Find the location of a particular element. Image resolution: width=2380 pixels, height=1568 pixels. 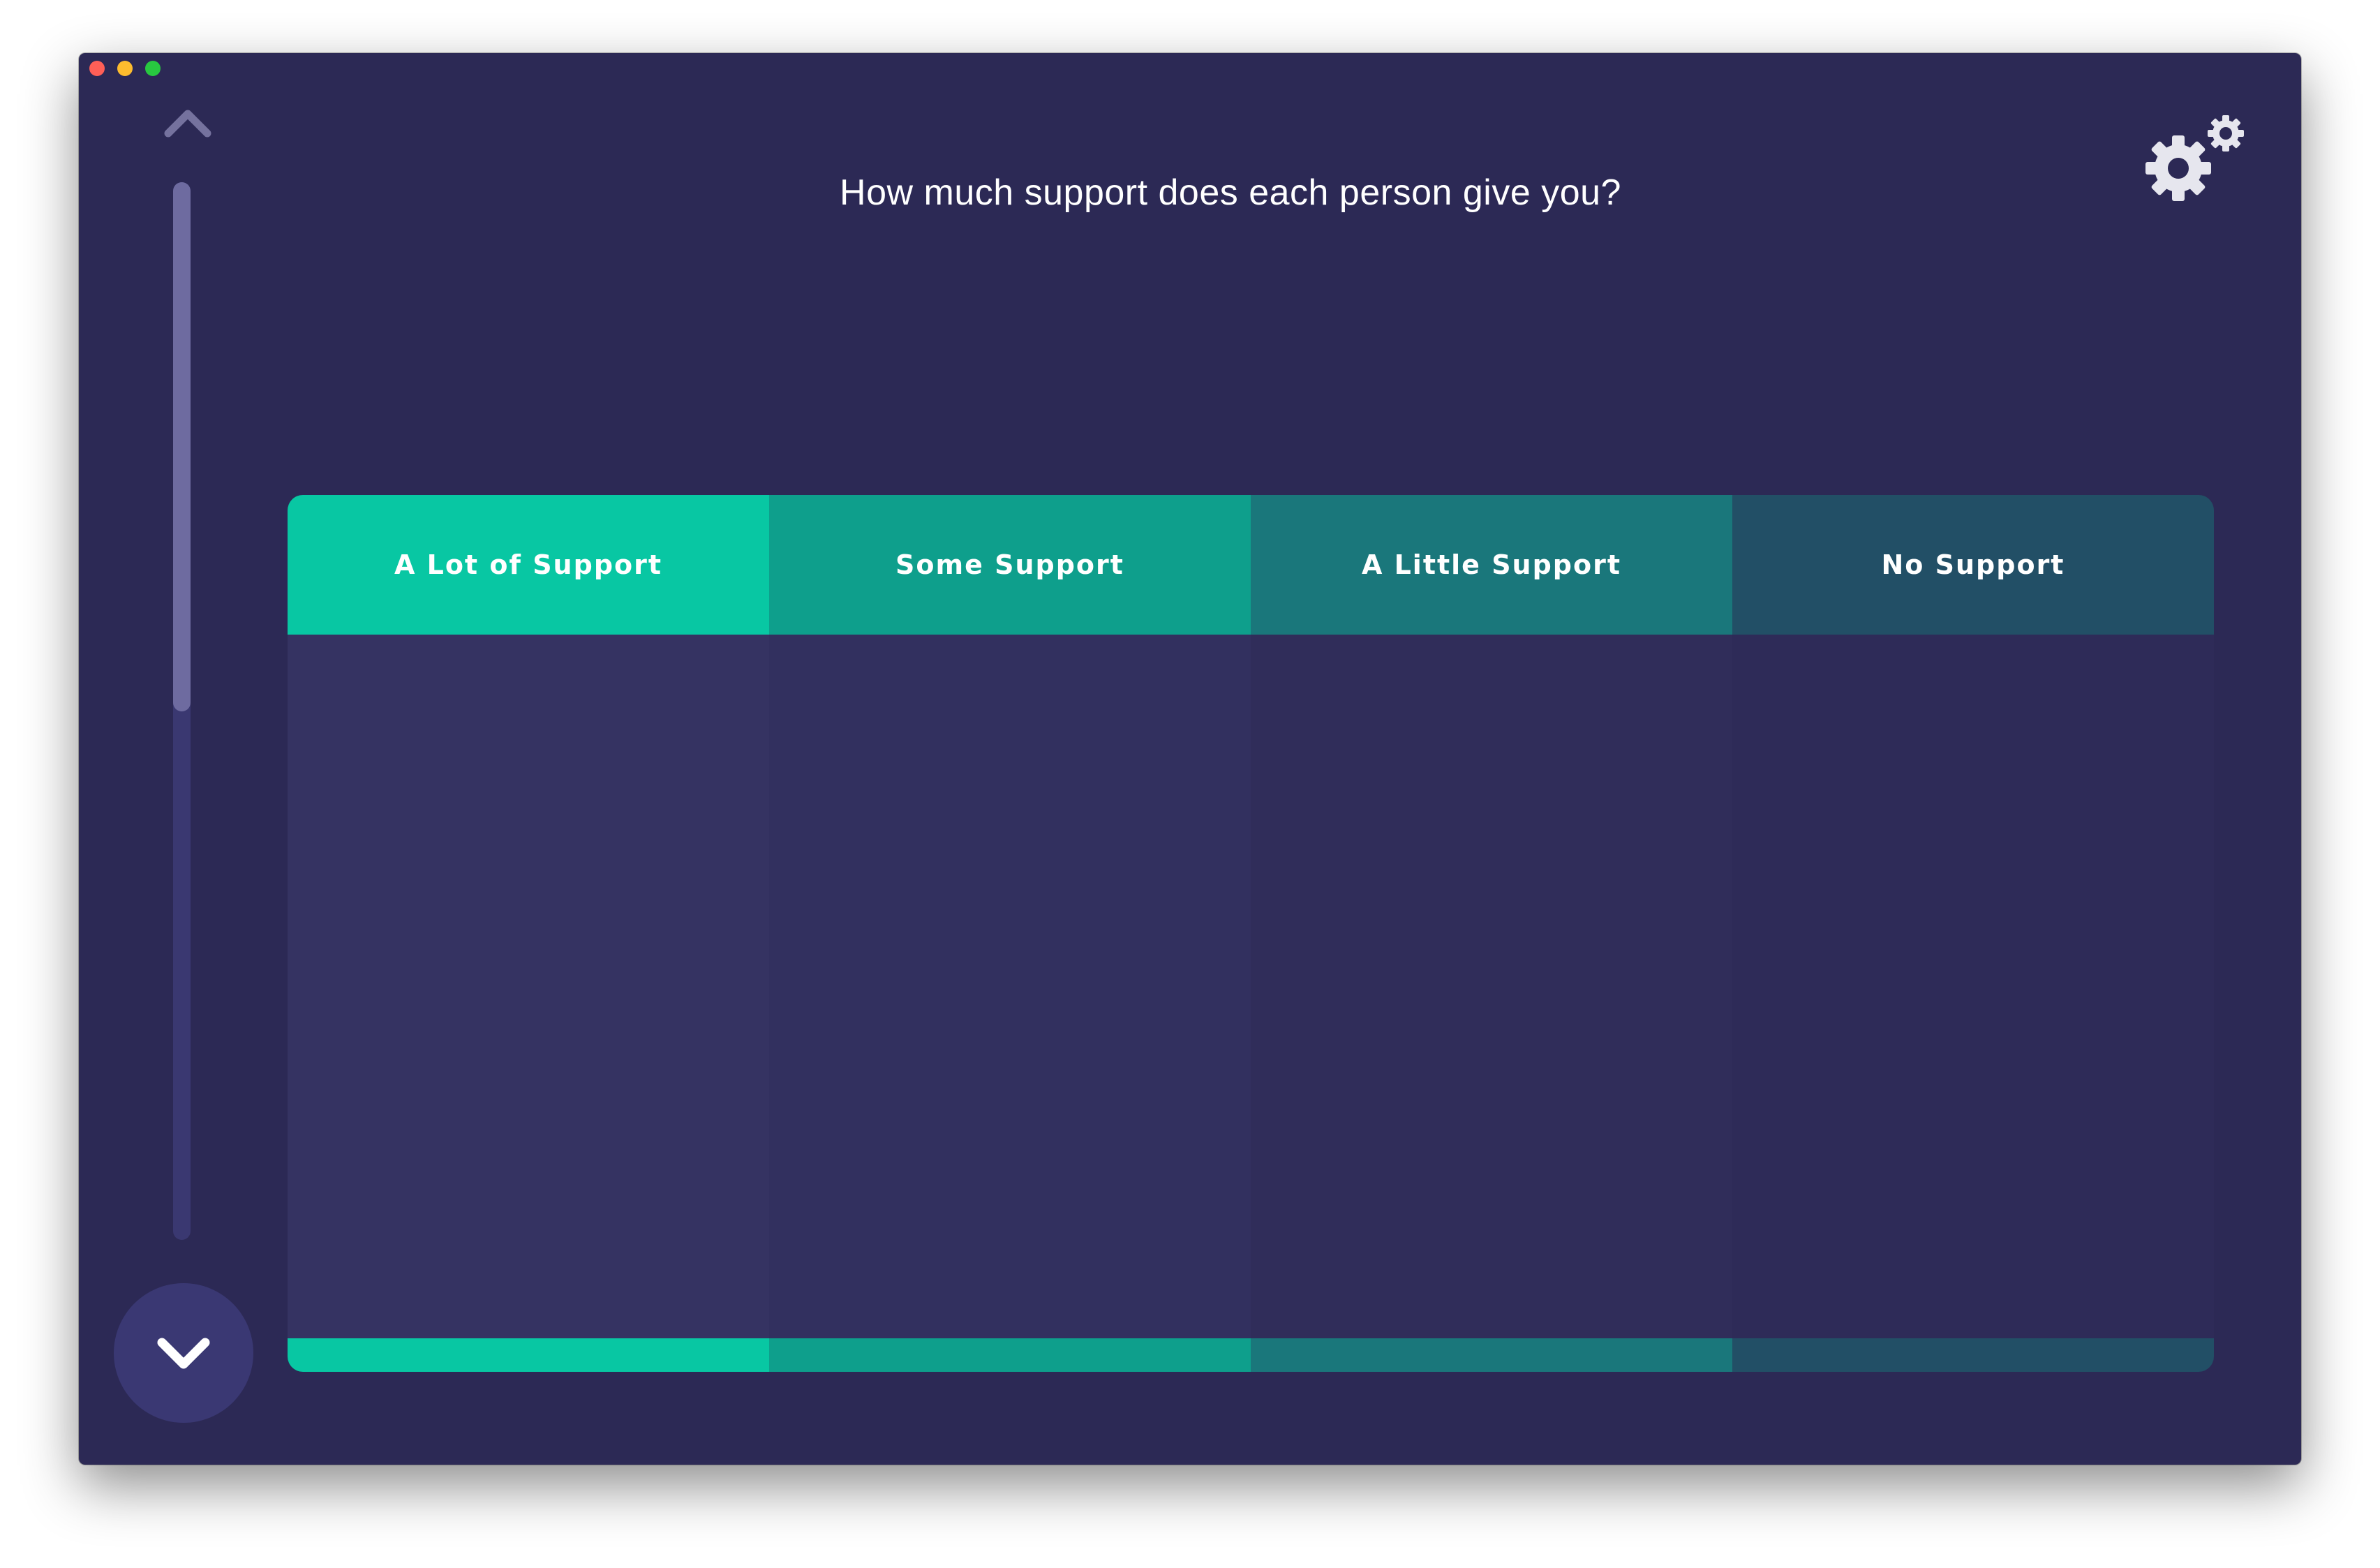

column-header: No Support is located at coordinates (1973, 565).